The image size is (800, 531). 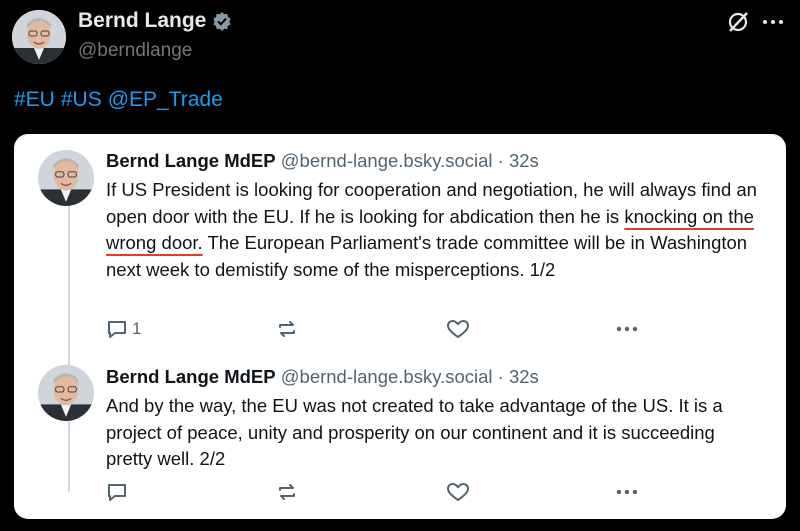 What do you see at coordinates (386, 330) in the screenshot?
I see `post-actions: 1` at bounding box center [386, 330].